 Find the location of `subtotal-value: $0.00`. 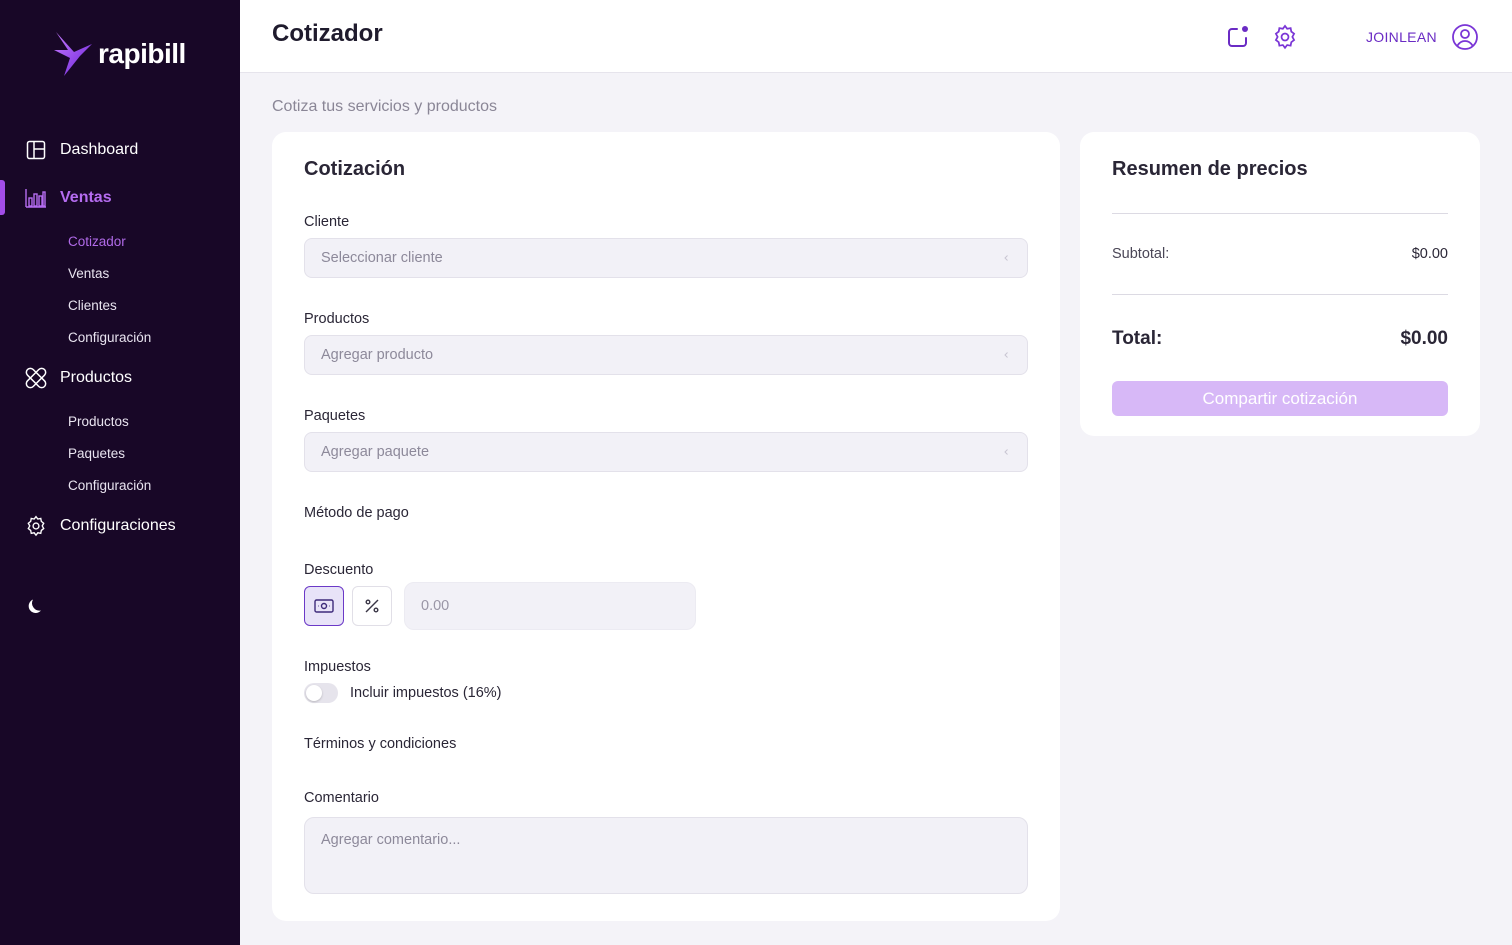

subtotal-value: $0.00 is located at coordinates (1429, 254).